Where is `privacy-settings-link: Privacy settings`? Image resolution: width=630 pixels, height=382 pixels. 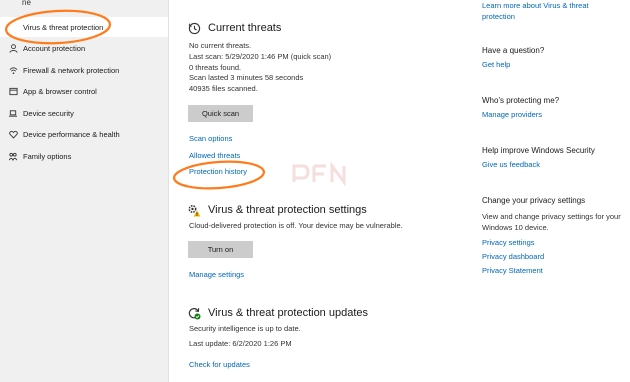 privacy-settings-link: Privacy settings is located at coordinates (508, 243).